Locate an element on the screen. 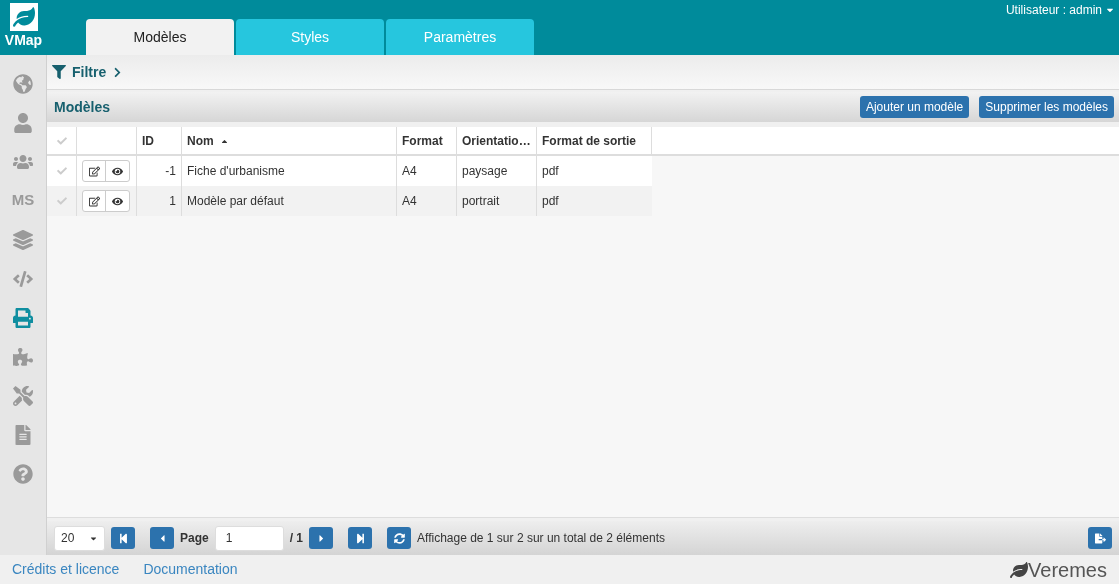  filter-toggle: Filtre is located at coordinates (88, 72).